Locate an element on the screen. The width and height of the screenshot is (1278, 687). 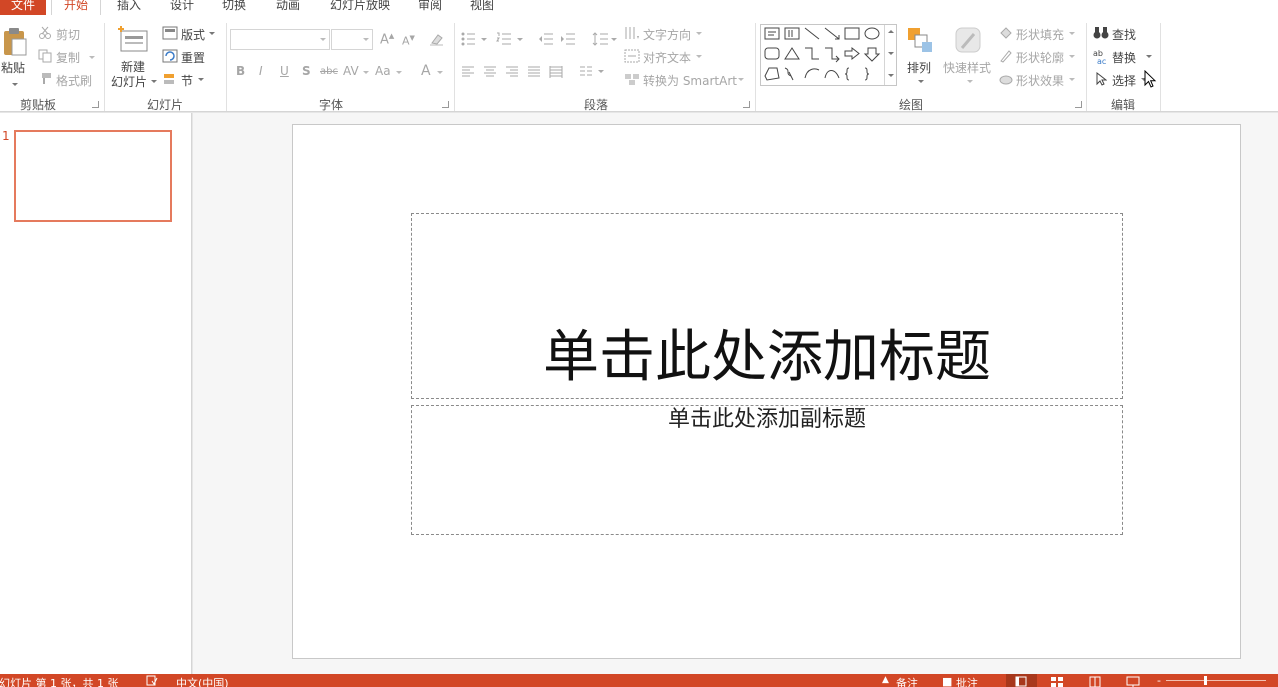
format-painter-button: 格式刷 is located at coordinates (74, 80).